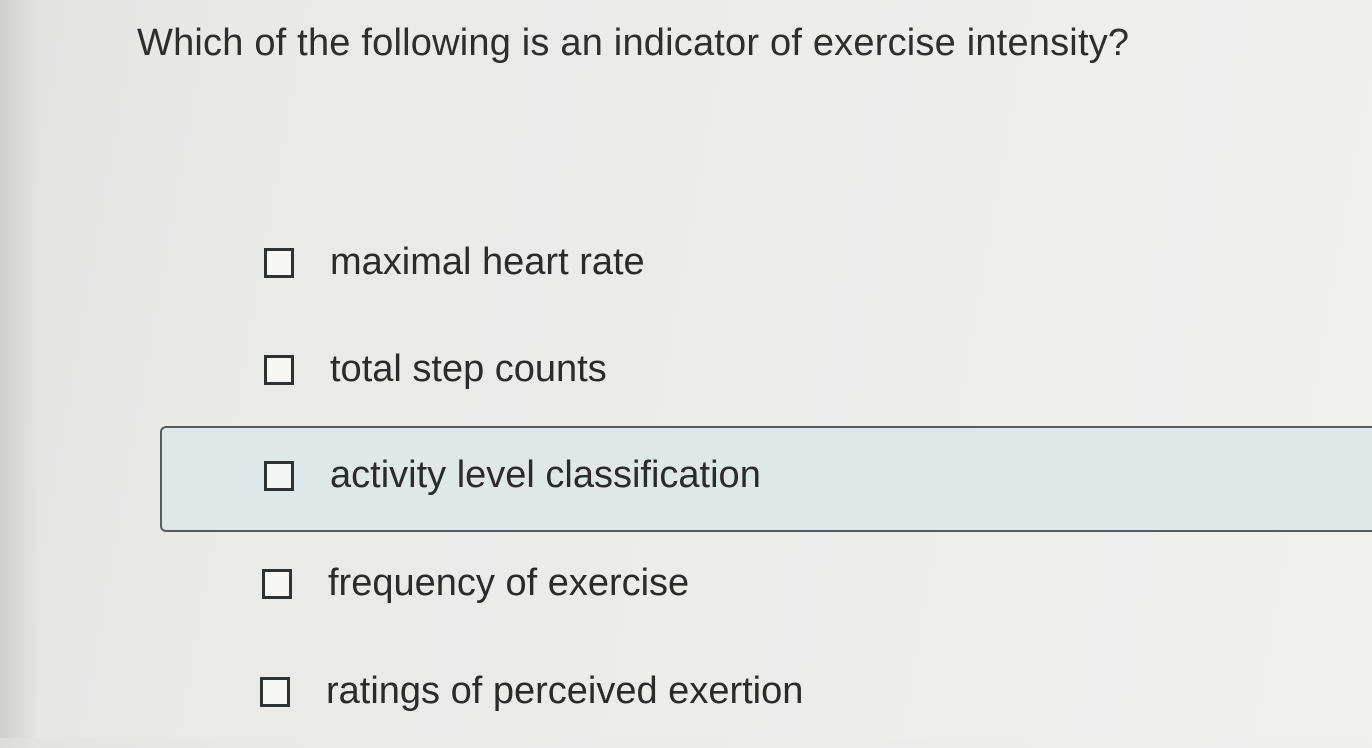 Image resolution: width=1372 pixels, height=748 pixels. Describe the element at coordinates (487, 262) in the screenshot. I see `option-label: maximal heart rate` at that location.